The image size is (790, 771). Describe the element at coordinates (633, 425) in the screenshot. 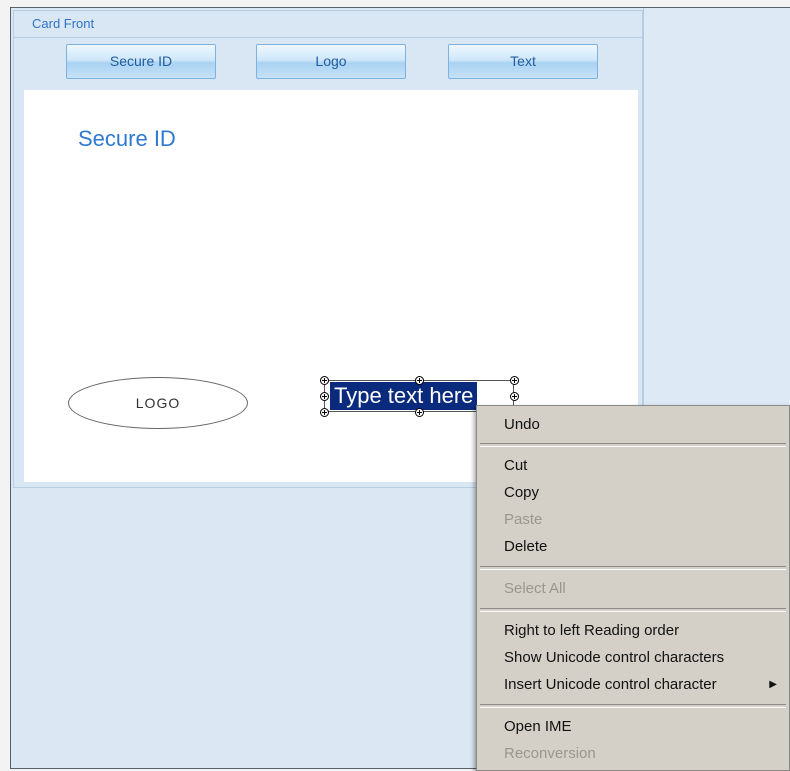

I see `menu-item-undo: Undo` at that location.